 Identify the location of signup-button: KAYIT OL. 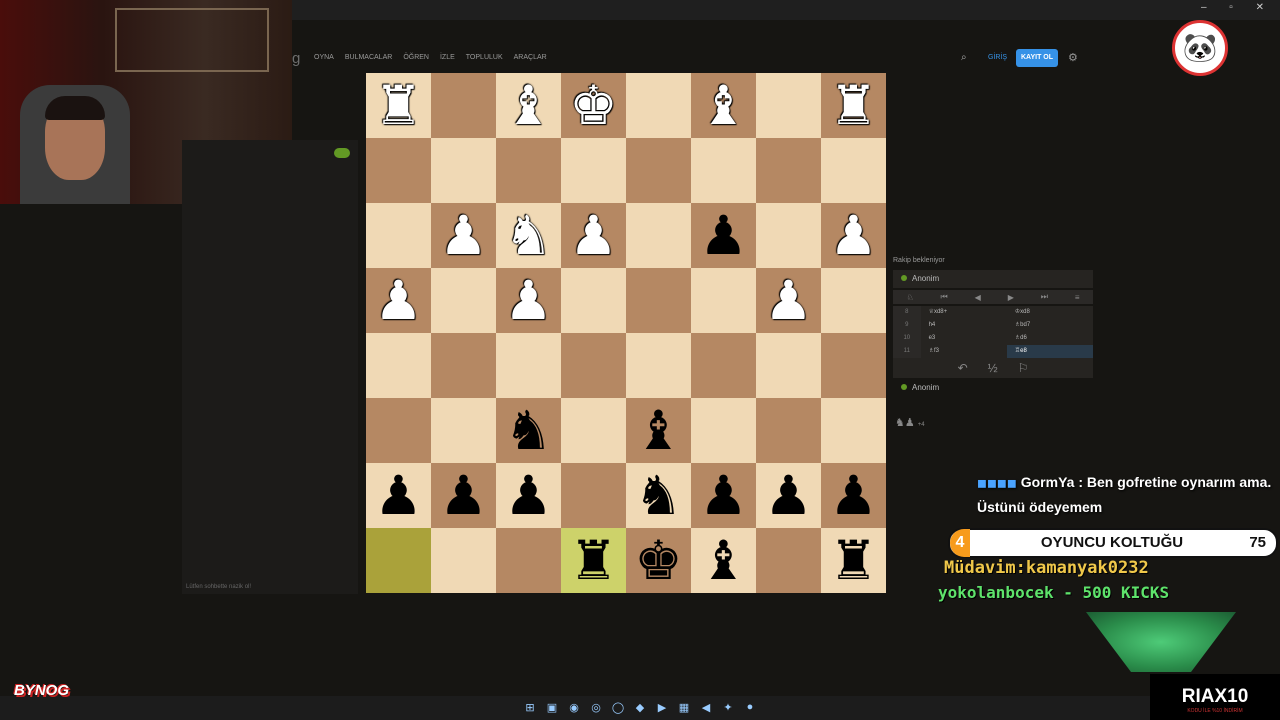
(1037, 58).